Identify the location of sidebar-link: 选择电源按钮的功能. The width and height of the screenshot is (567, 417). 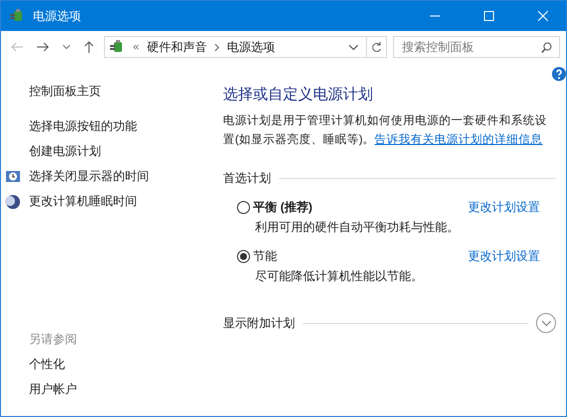
(110, 126).